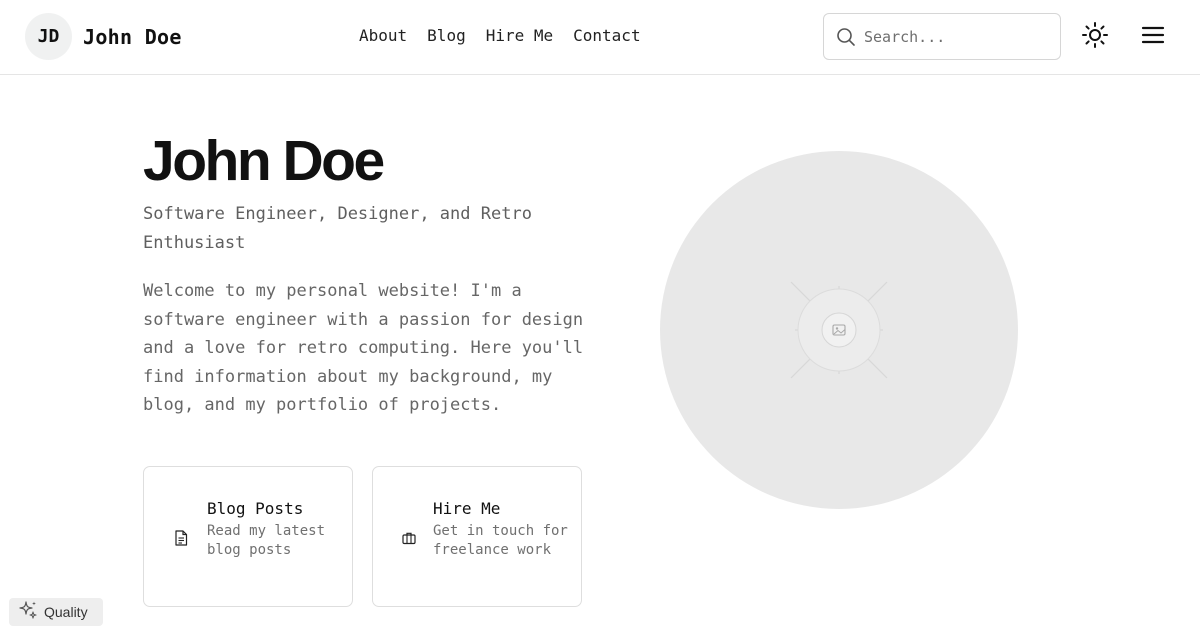  Describe the element at coordinates (255, 508) in the screenshot. I see `card-title: Blog Posts` at that location.